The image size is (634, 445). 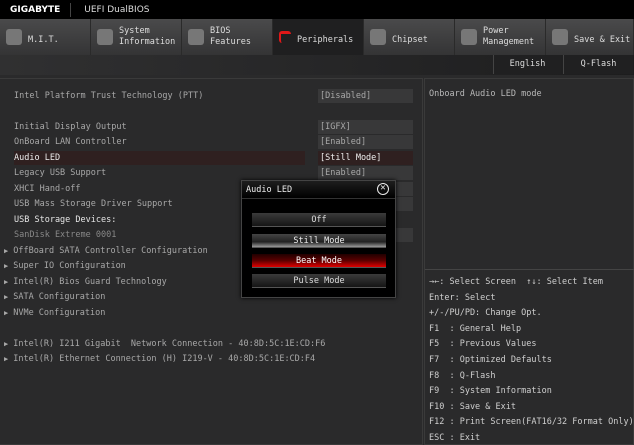 I want to click on plug-icon, so click(x=285, y=37).